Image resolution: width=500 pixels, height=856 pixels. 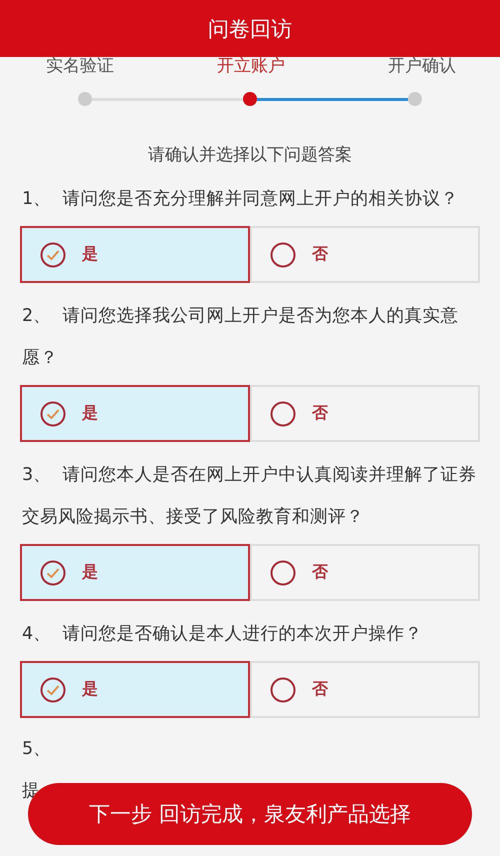 I want to click on page-title: 问卷回访, so click(x=250, y=28).